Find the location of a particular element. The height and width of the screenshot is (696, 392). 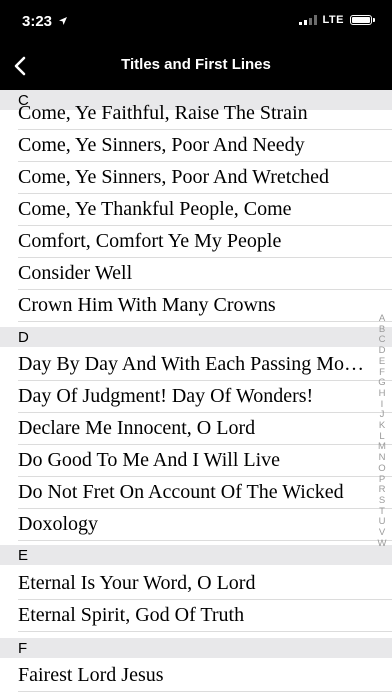

item-title: Consider Well is located at coordinates (75, 273).